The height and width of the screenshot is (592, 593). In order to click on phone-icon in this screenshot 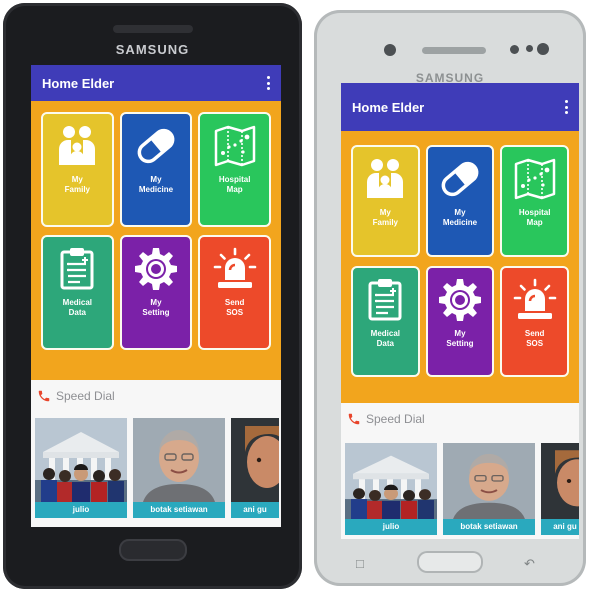, I will do `click(44, 396)`.